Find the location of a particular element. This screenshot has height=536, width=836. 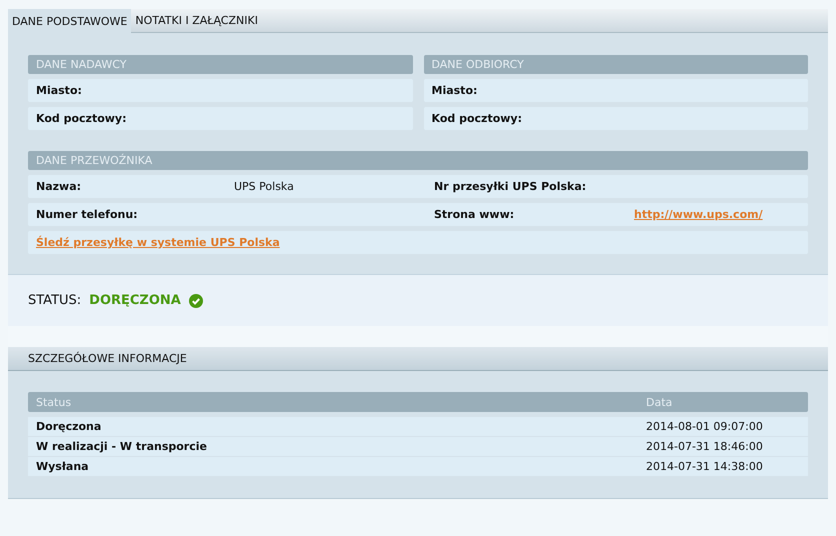

section-title: SZCZEGÓŁOWE INFORMACJE is located at coordinates (418, 359).